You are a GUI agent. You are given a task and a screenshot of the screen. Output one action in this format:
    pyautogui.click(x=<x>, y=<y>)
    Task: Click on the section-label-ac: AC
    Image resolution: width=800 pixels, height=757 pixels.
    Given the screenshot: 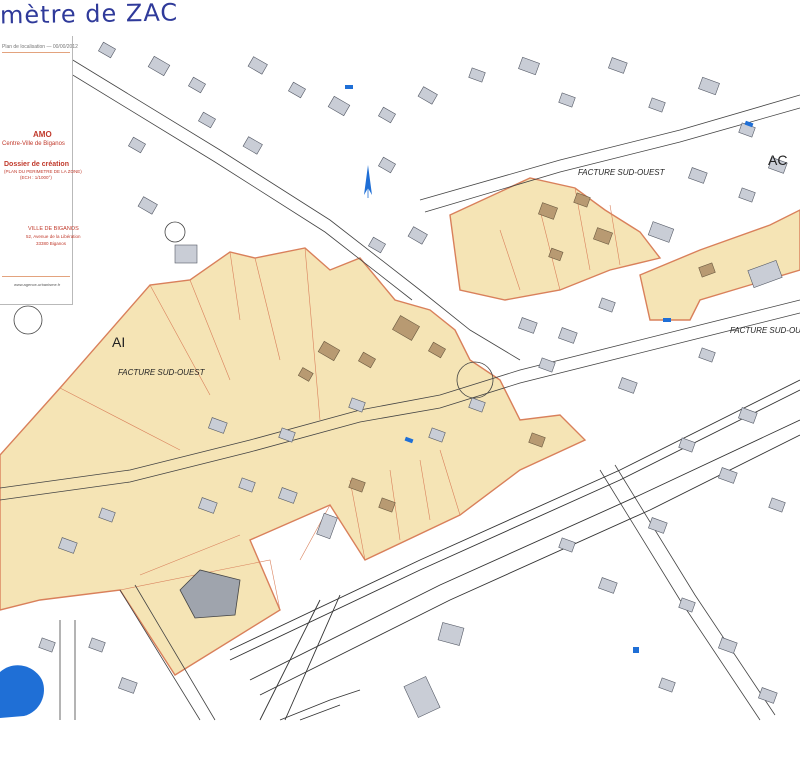 What is the action you would take?
    pyautogui.click(x=778, y=160)
    